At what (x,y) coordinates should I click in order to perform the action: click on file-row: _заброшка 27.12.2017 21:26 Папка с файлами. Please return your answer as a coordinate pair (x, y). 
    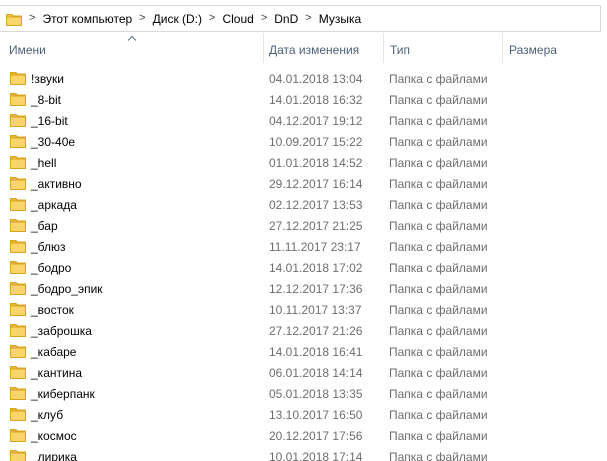
    Looking at the image, I should click on (303, 330).